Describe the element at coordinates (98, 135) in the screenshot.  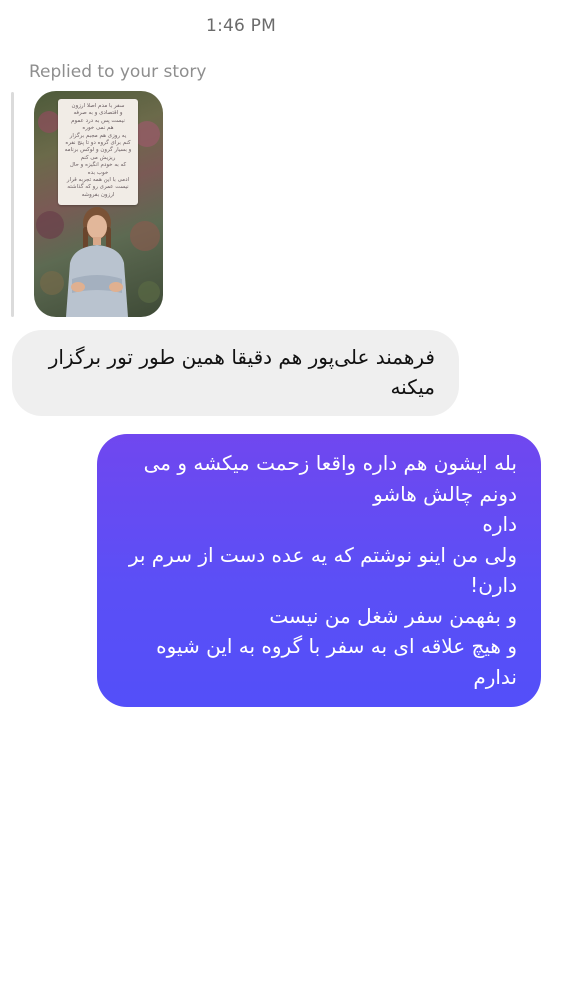
I see `story-note-line: یه روزی هم مجبم برگزار` at that location.